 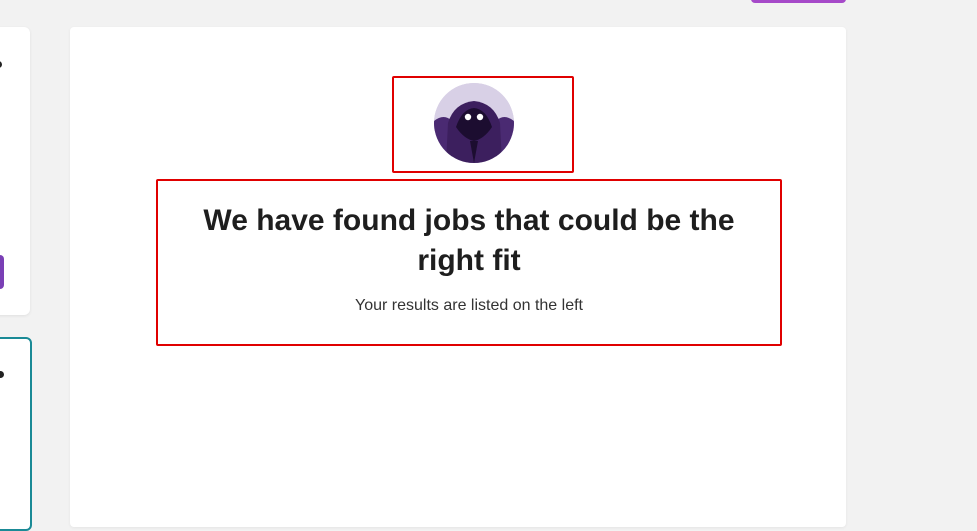 What do you see at coordinates (474, 123) in the screenshot?
I see `hooded-figure-icon` at bounding box center [474, 123].